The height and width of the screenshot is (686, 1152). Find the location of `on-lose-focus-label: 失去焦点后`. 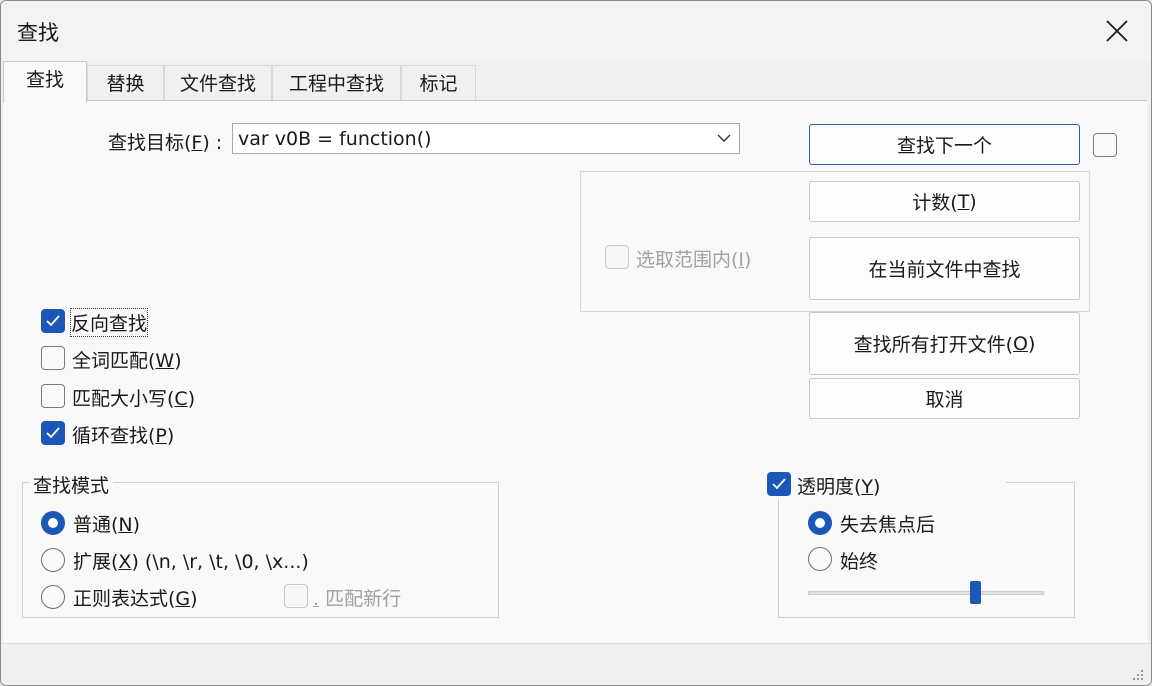

on-lose-focus-label: 失去焦点后 is located at coordinates (888, 525).